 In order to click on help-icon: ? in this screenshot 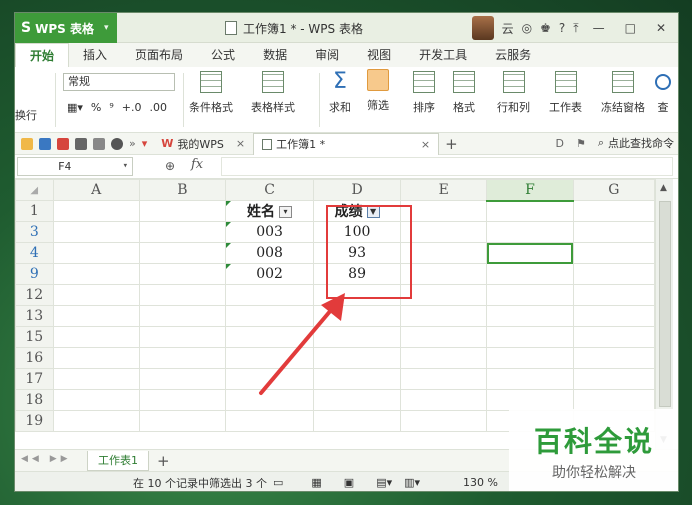, I will do `click(562, 28)`.